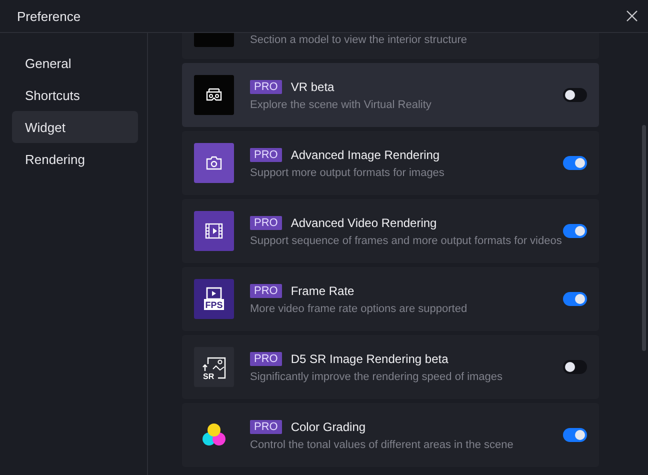 This screenshot has width=648, height=475. Describe the element at coordinates (363, 223) in the screenshot. I see `widget-title: Advanced Video Rendering` at that location.